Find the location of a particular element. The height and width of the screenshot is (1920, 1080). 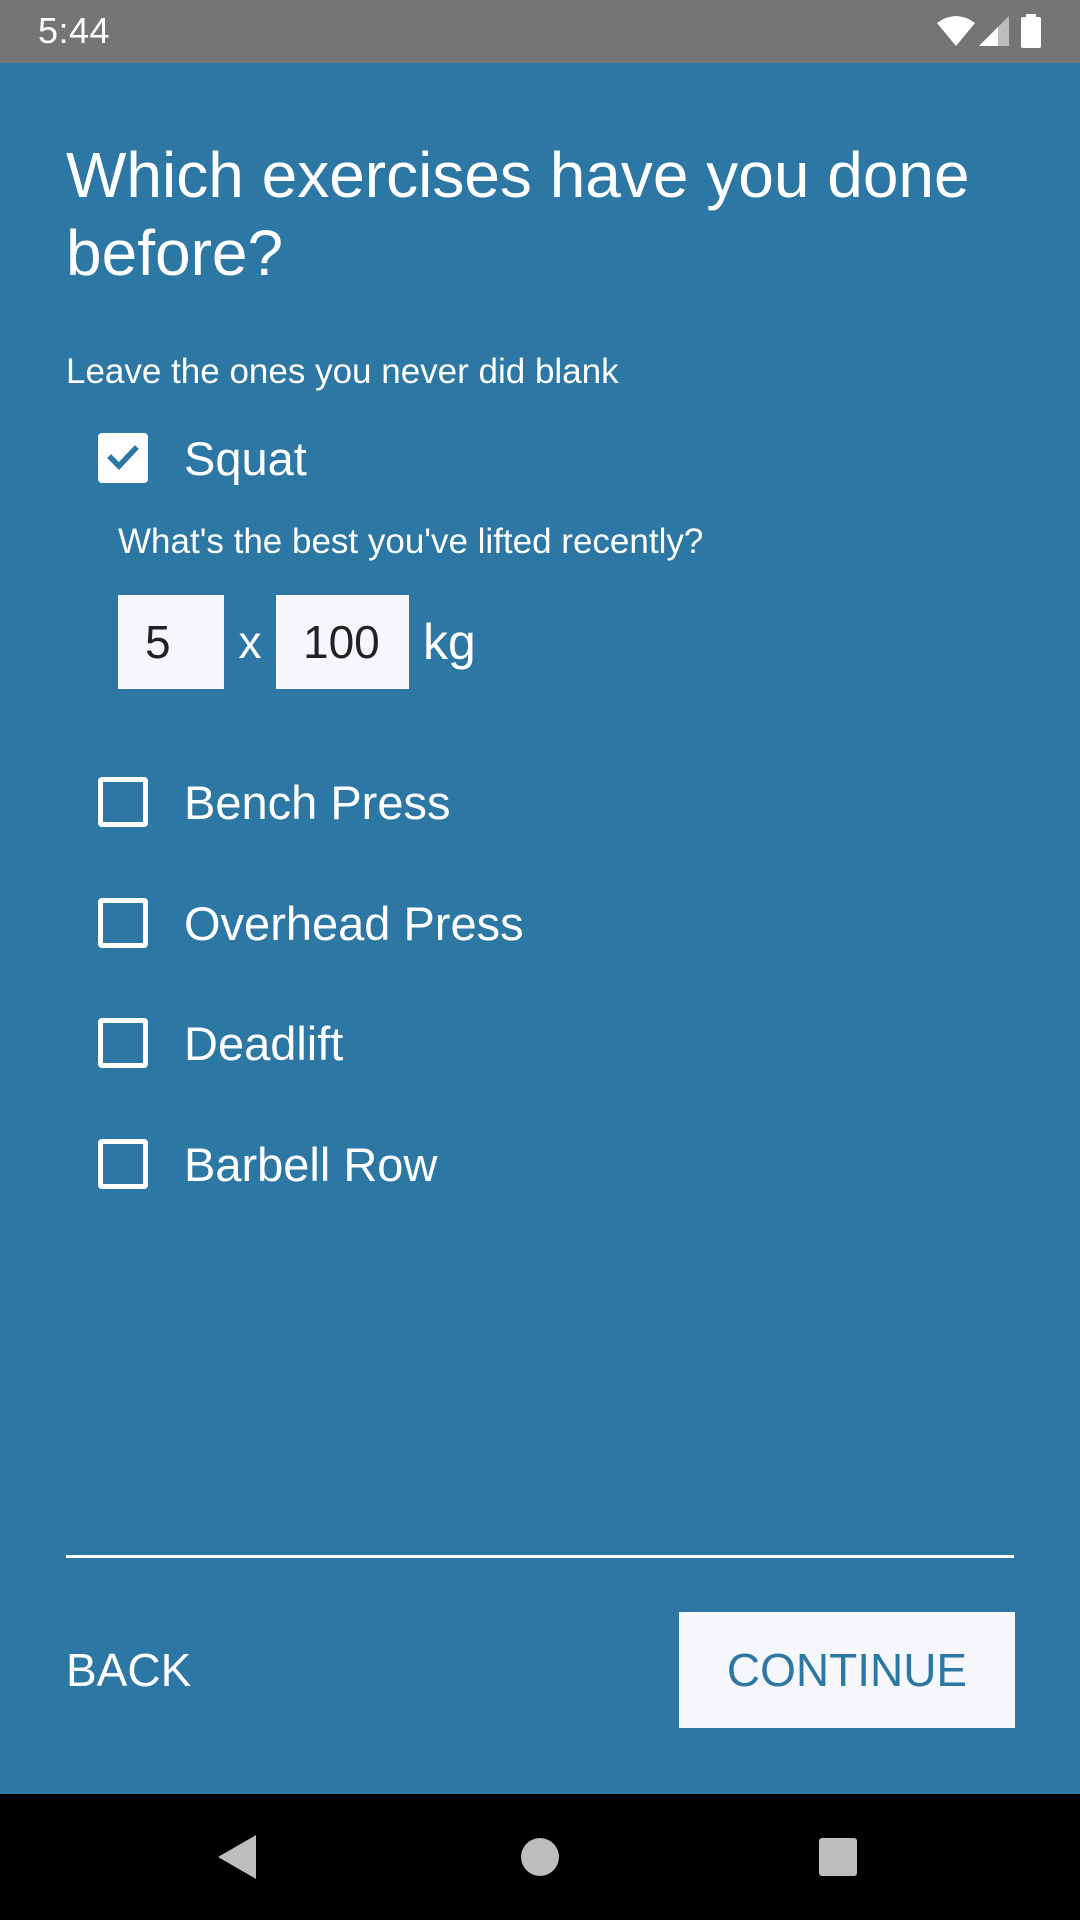

weight-input: 100 is located at coordinates (342, 642).